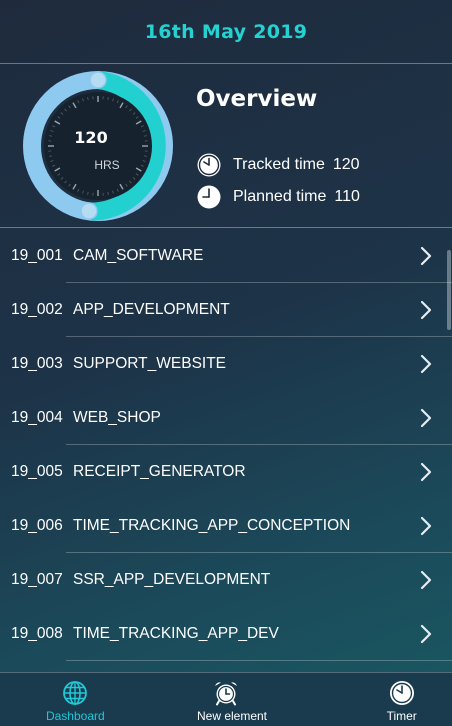 This screenshot has width=452, height=726. I want to click on project-name: CAM_SOFTWARE, so click(138, 255).